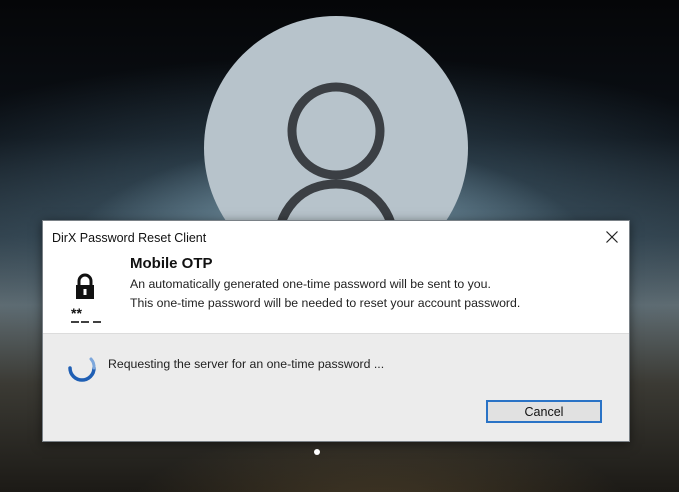  Describe the element at coordinates (171, 263) in the screenshot. I see `dialog-heading: Mobile OTP` at that location.